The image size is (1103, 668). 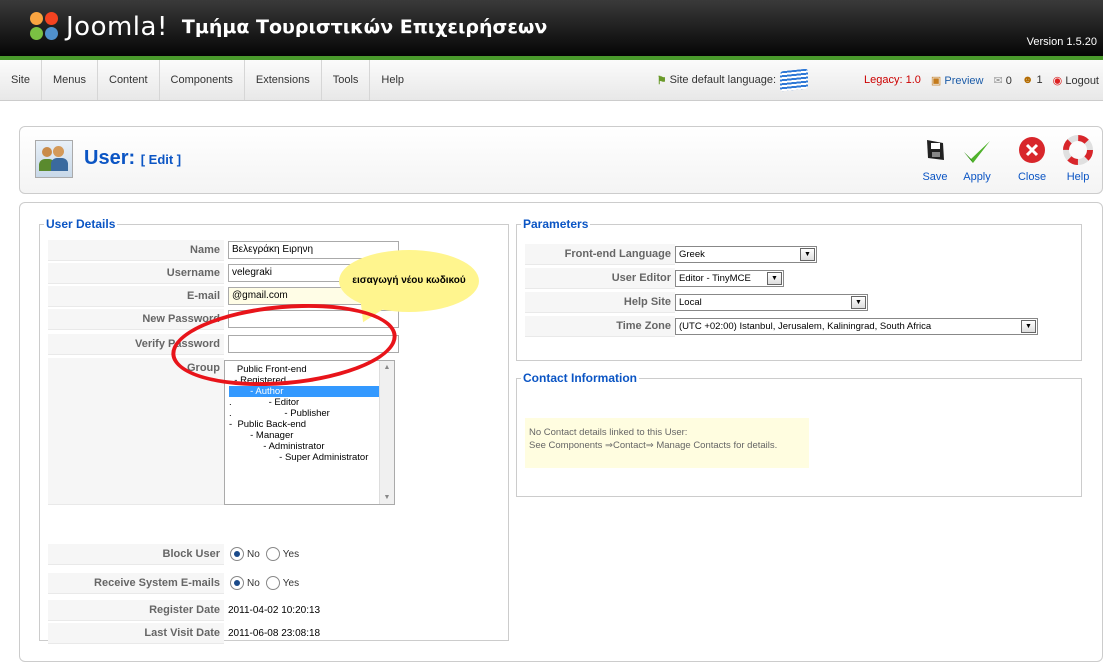 I want to click on block-user-no-radio, so click(x=237, y=554).